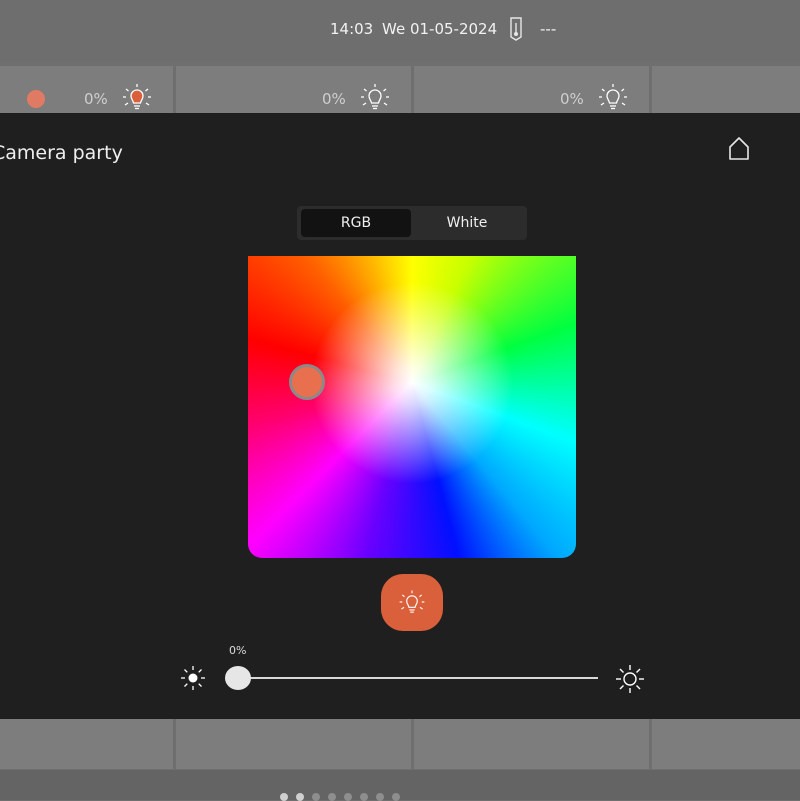 This screenshot has height=801, width=800. Describe the element at coordinates (61, 153) in the screenshot. I see `panel-title: Camera party` at that location.